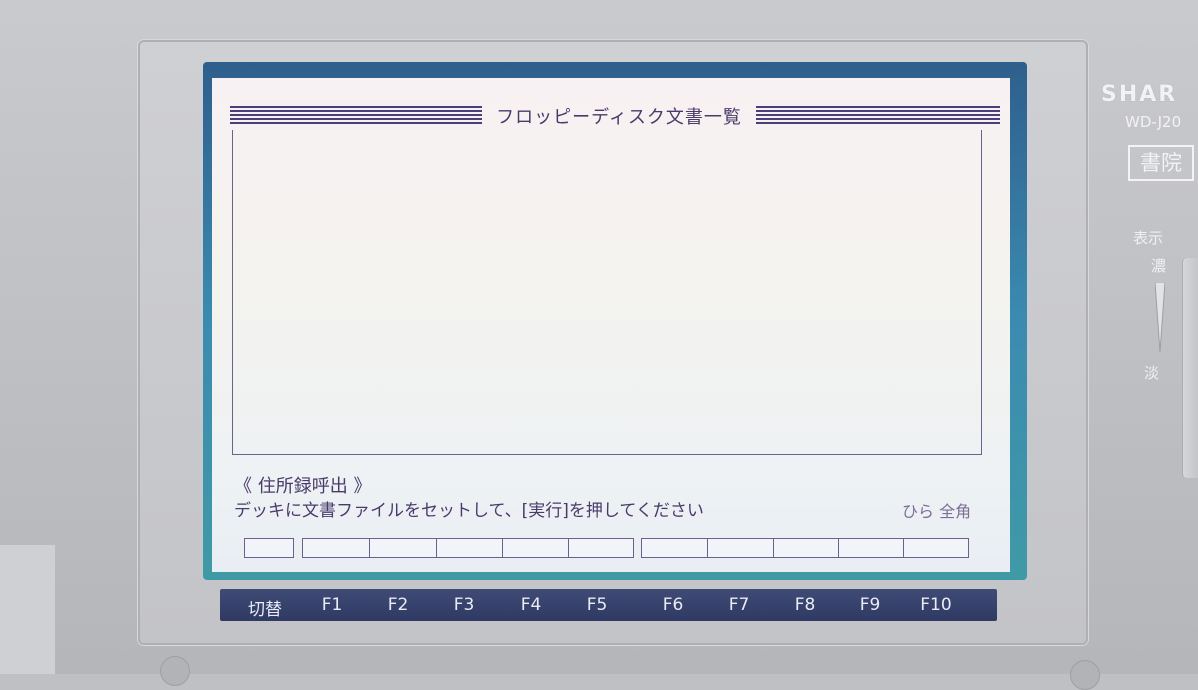 The image size is (1198, 690). Describe the element at coordinates (740, 548) in the screenshot. I see `fkey-slot-f7` at that location.